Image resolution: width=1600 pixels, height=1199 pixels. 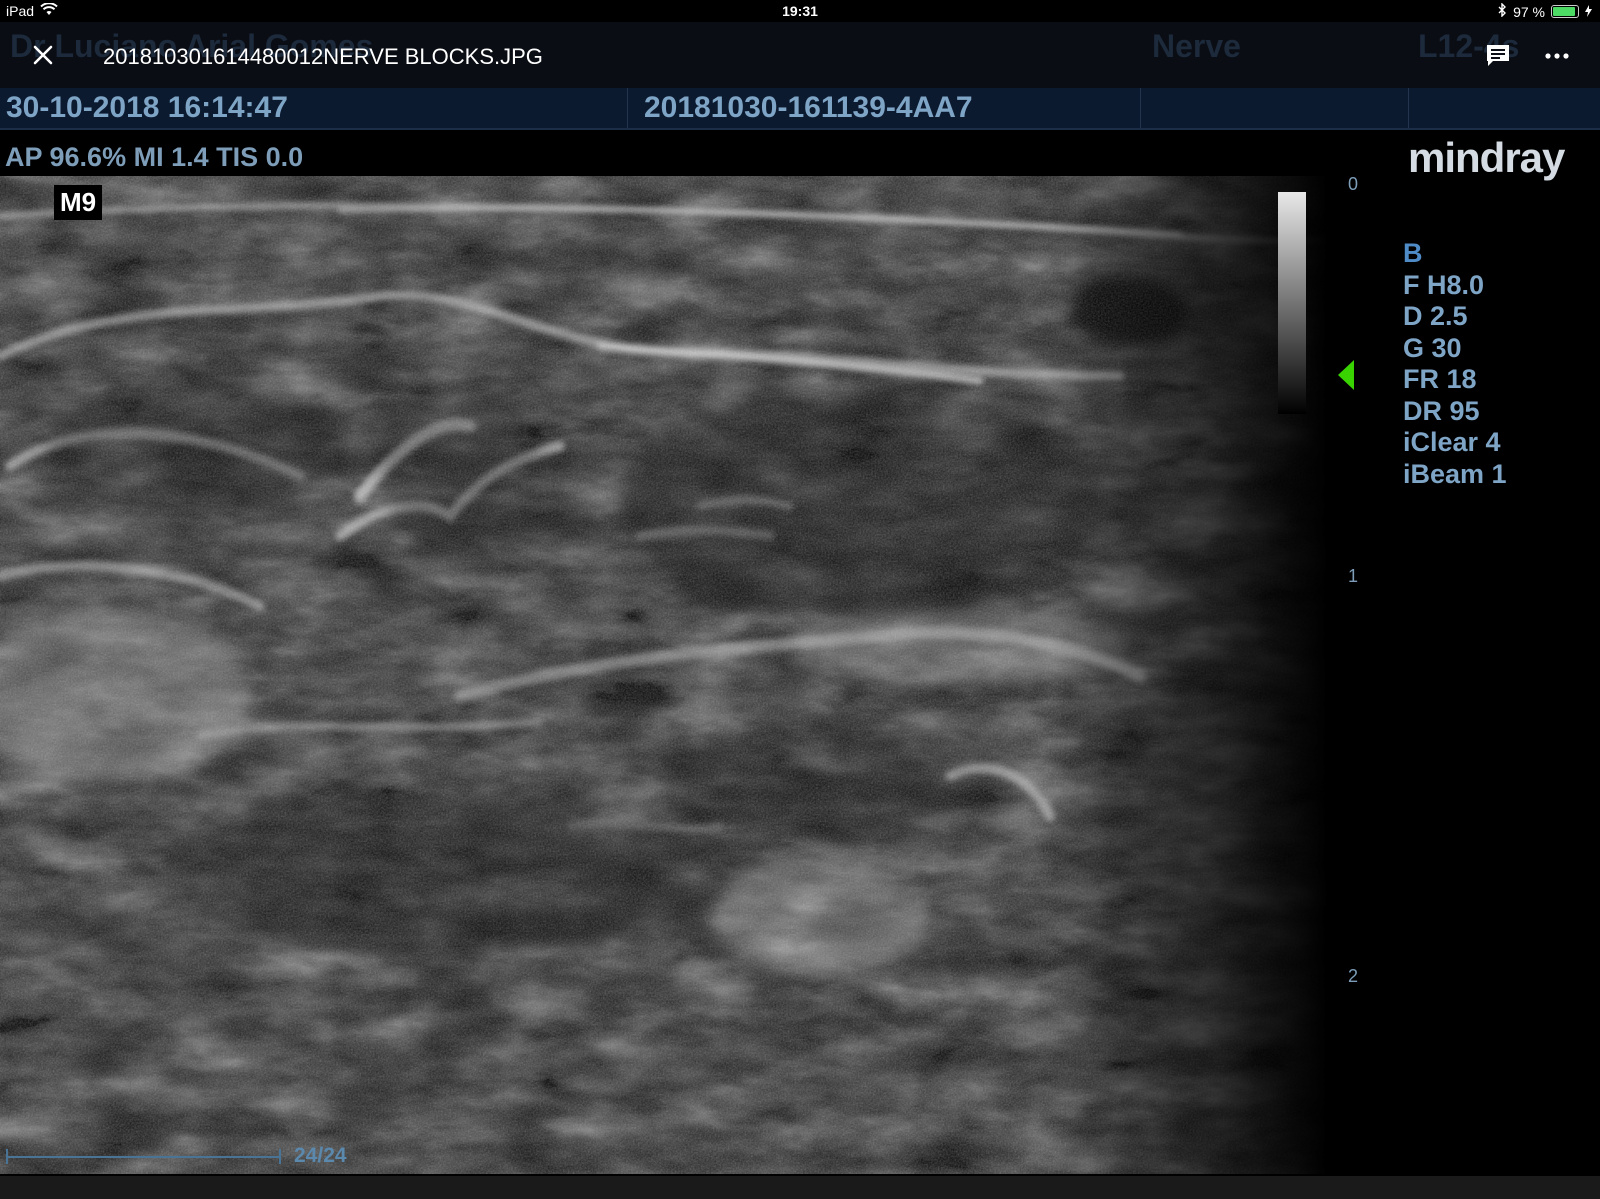 I want to click on focus-marker, so click(x=1346, y=375).